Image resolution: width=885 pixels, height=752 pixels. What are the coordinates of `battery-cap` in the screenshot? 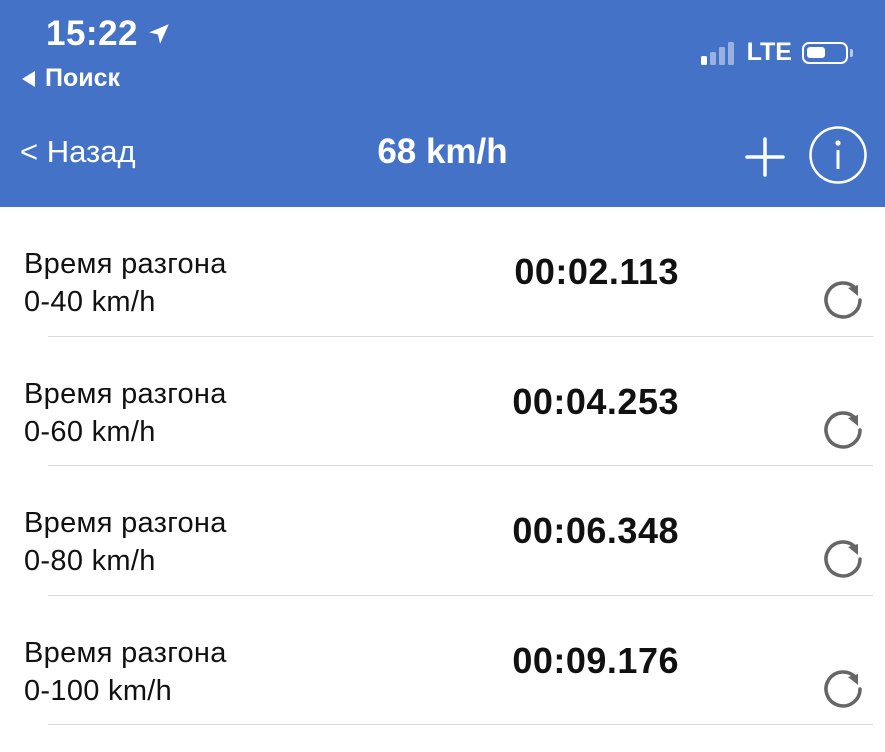 It's located at (851, 52).